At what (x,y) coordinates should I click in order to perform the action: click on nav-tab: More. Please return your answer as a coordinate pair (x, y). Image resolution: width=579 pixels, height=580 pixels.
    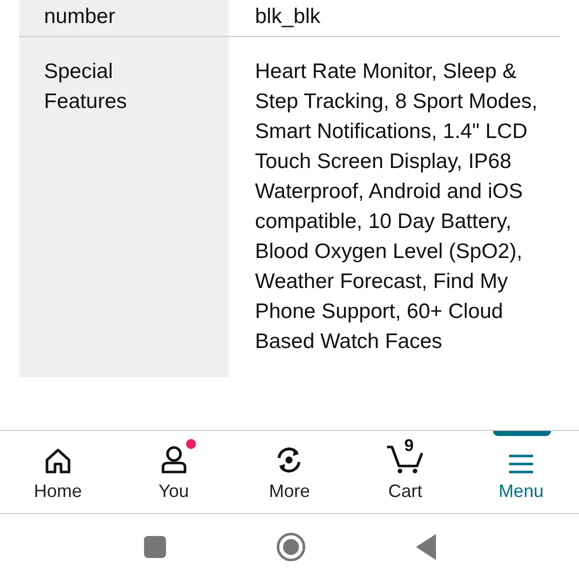
    Looking at the image, I should click on (289, 472).